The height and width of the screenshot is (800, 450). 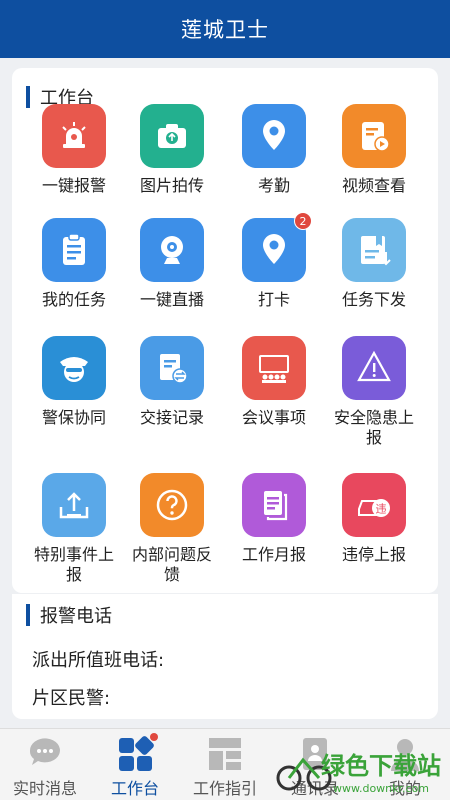 I want to click on grid-item-police-coop: 警保协同, so click(x=74, y=382).